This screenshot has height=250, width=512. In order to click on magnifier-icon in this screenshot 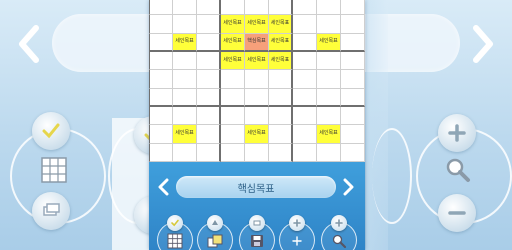, I will do `click(339, 241)`.